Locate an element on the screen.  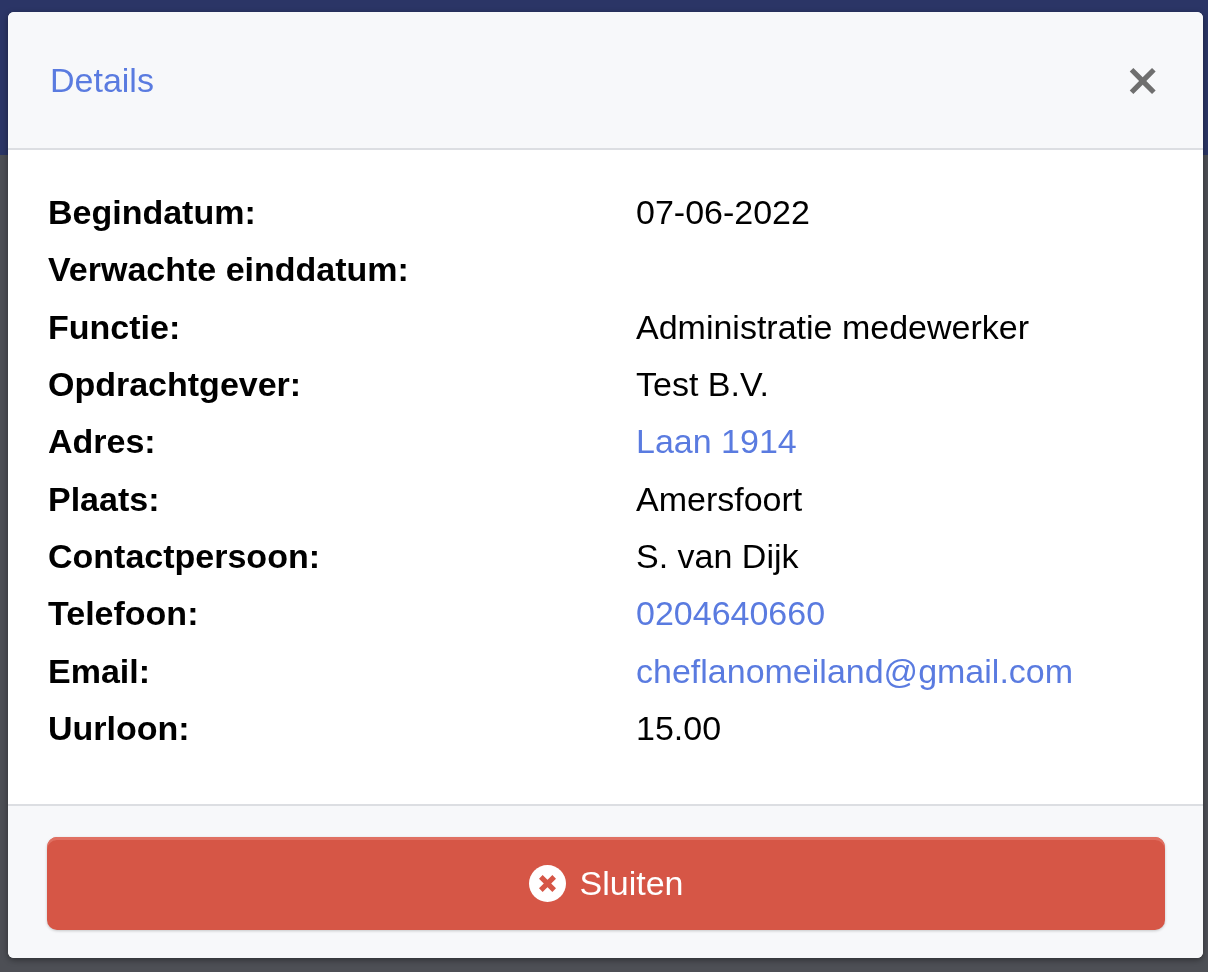
field-value: Amersfoort is located at coordinates (720, 499).